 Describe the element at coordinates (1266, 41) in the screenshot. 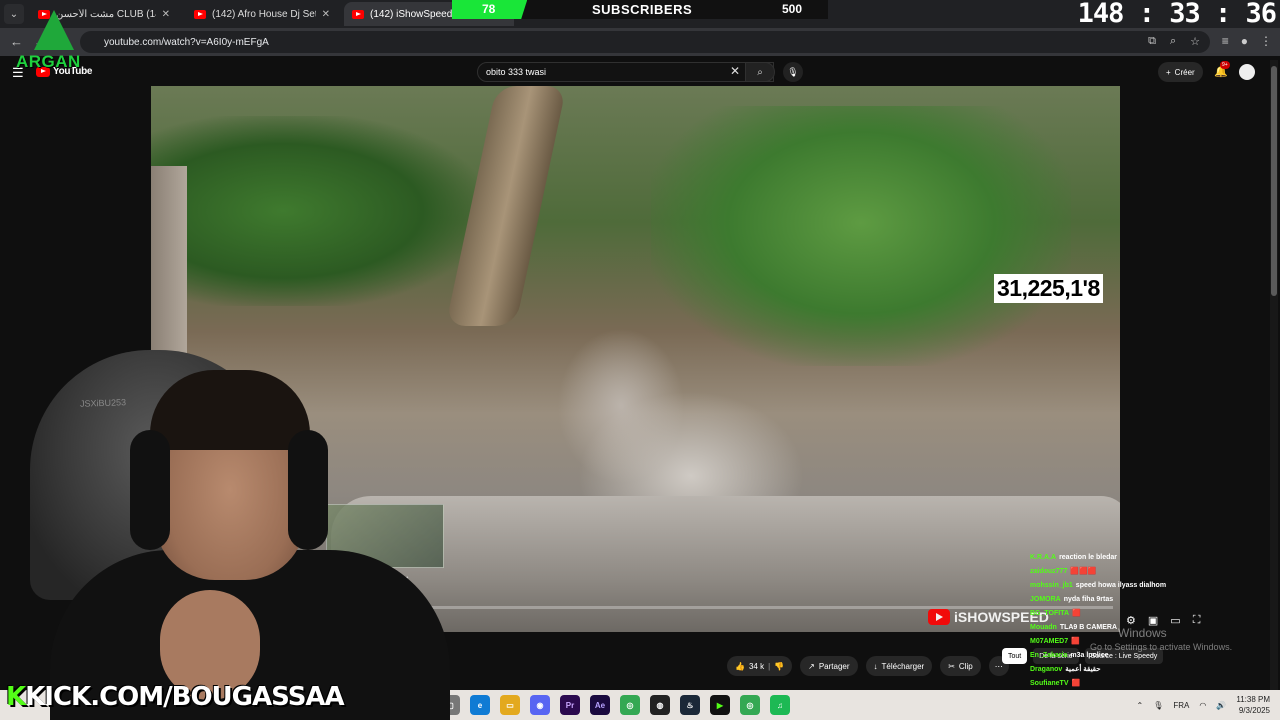

I see `browser-menu-icon: ⋮` at that location.